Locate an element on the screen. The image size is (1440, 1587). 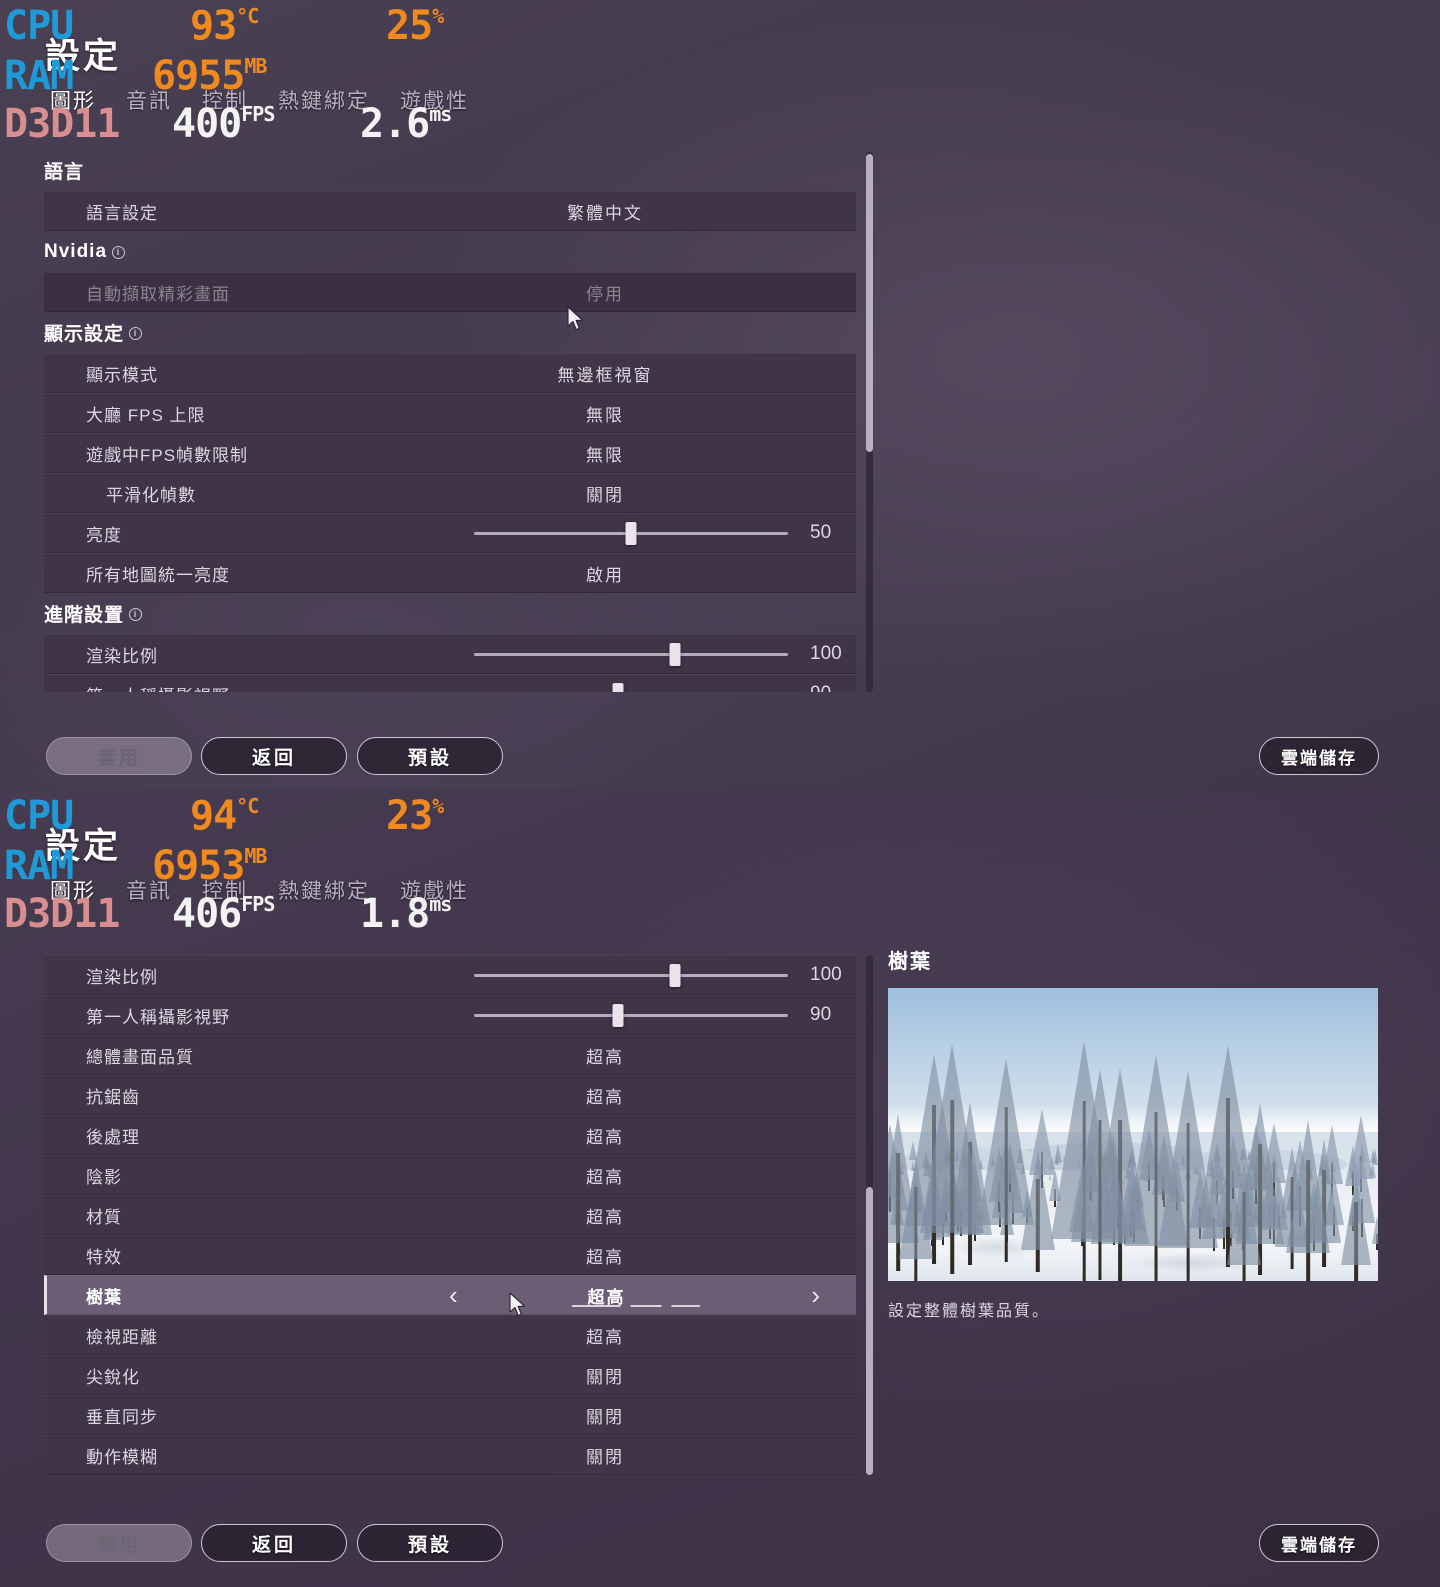
setting-label: 材質 is located at coordinates (104, 1217).